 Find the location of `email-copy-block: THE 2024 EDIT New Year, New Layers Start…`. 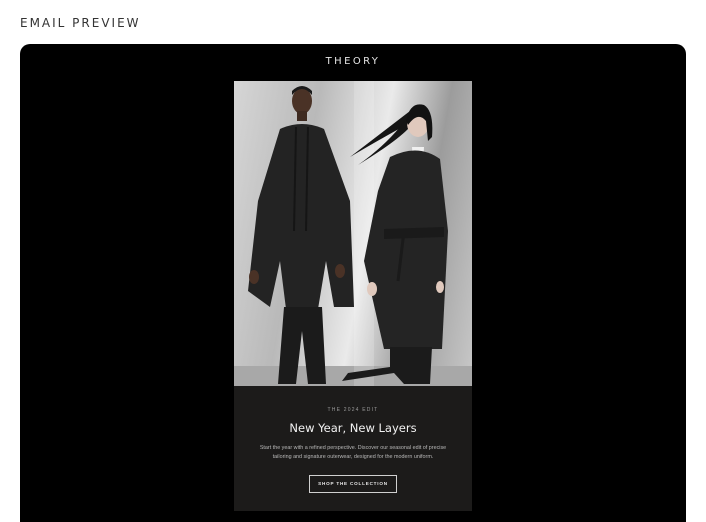

email-copy-block: THE 2024 EDIT New Year, New Layers Start… is located at coordinates (353, 448).